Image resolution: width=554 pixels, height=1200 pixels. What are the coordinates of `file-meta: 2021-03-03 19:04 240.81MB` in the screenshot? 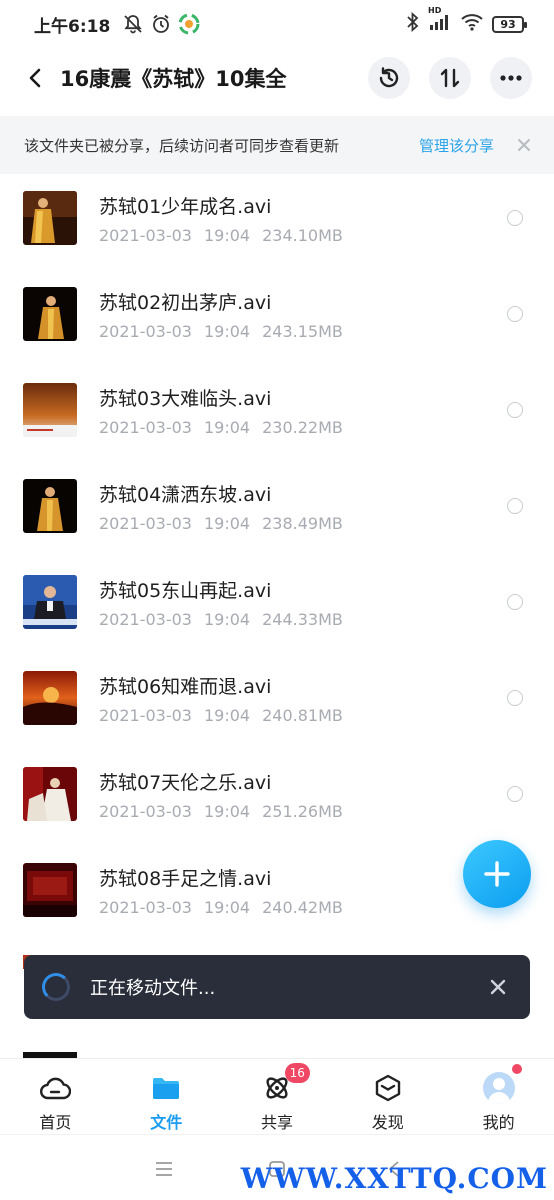 It's located at (221, 715).